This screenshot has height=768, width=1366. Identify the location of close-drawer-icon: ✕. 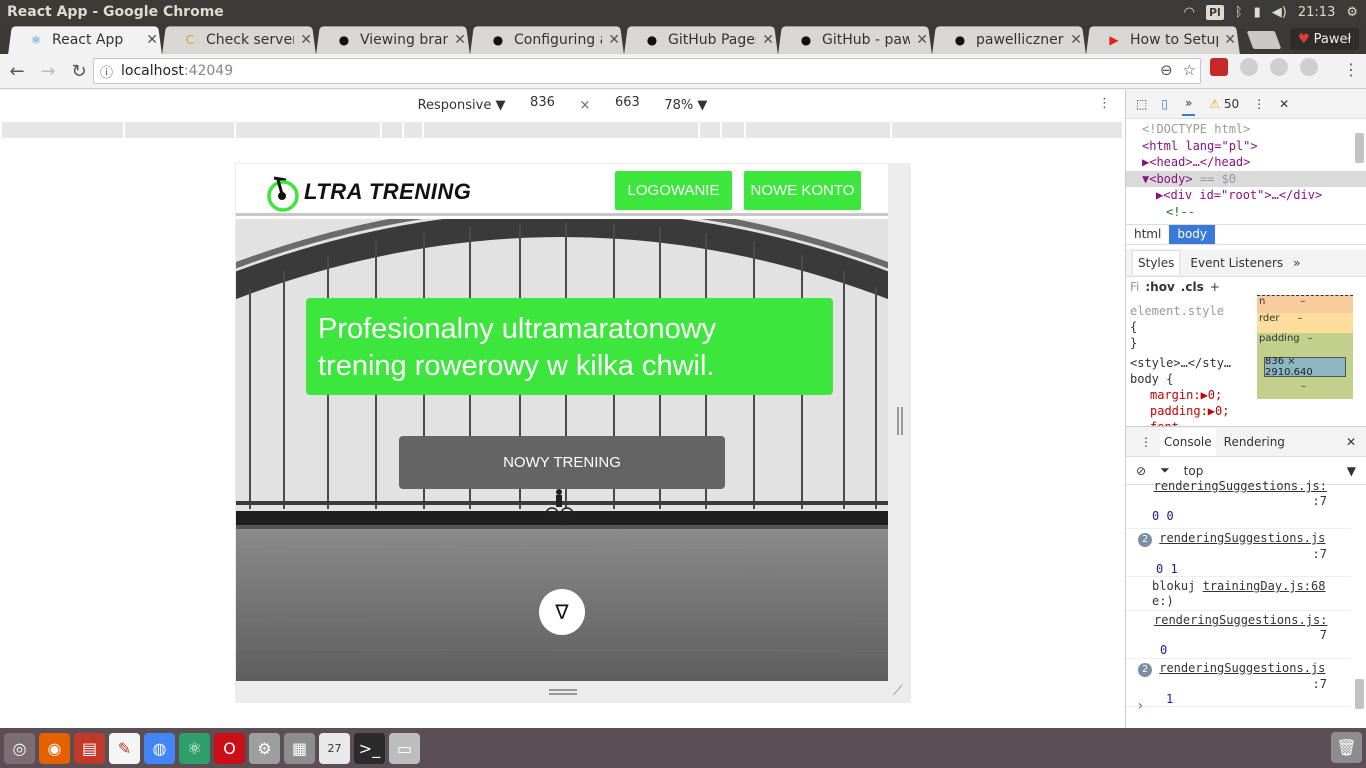
(1351, 442).